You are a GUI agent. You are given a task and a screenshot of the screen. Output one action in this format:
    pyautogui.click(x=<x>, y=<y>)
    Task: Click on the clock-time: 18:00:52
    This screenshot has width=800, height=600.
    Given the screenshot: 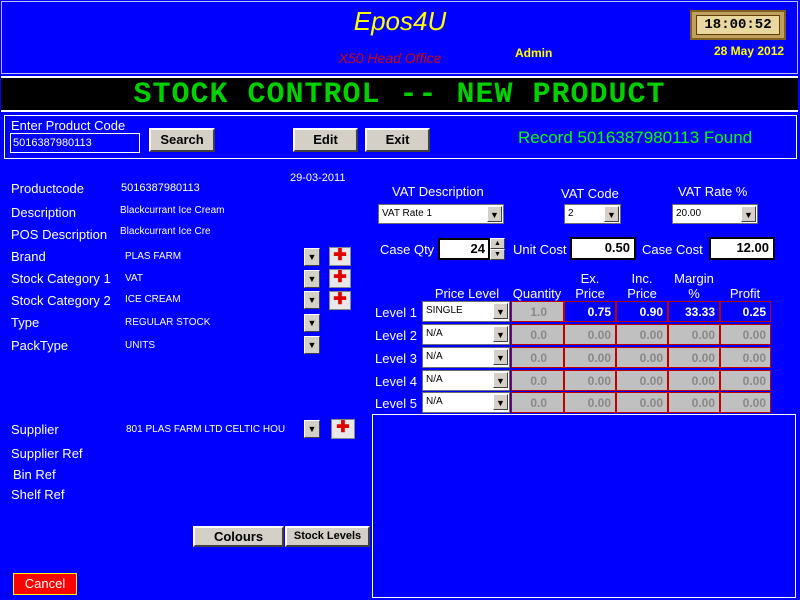 What is the action you would take?
    pyautogui.click(x=738, y=25)
    